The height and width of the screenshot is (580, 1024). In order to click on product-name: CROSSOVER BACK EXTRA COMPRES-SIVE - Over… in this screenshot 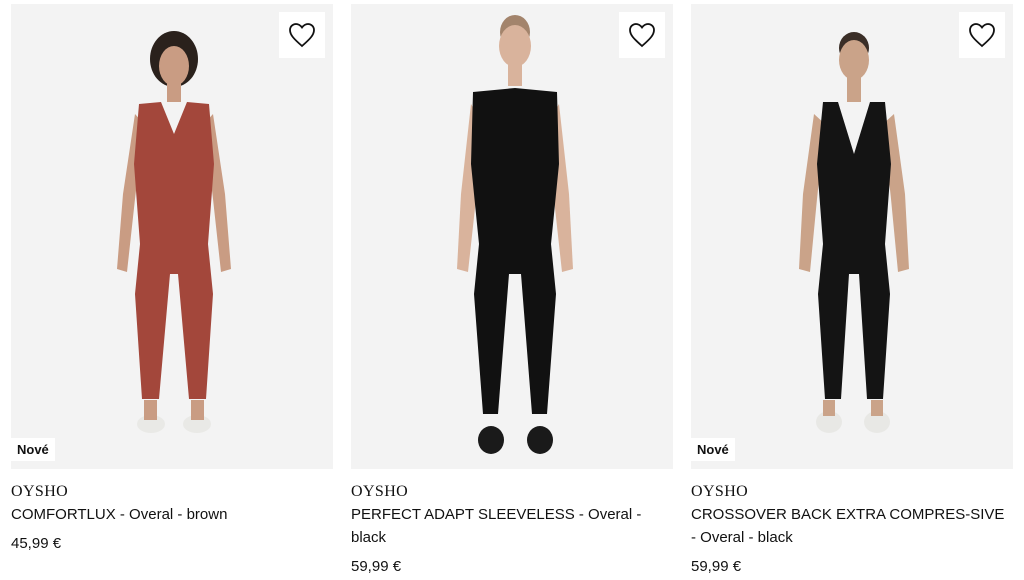, I will do `click(852, 526)`.